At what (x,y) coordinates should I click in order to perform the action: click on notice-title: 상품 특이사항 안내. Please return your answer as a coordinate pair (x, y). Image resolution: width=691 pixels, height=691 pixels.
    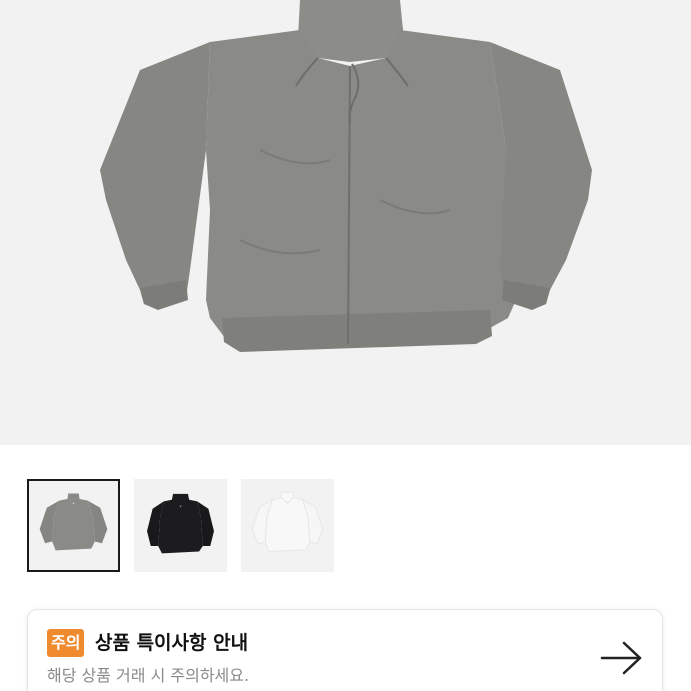
    Looking at the image, I should click on (172, 643).